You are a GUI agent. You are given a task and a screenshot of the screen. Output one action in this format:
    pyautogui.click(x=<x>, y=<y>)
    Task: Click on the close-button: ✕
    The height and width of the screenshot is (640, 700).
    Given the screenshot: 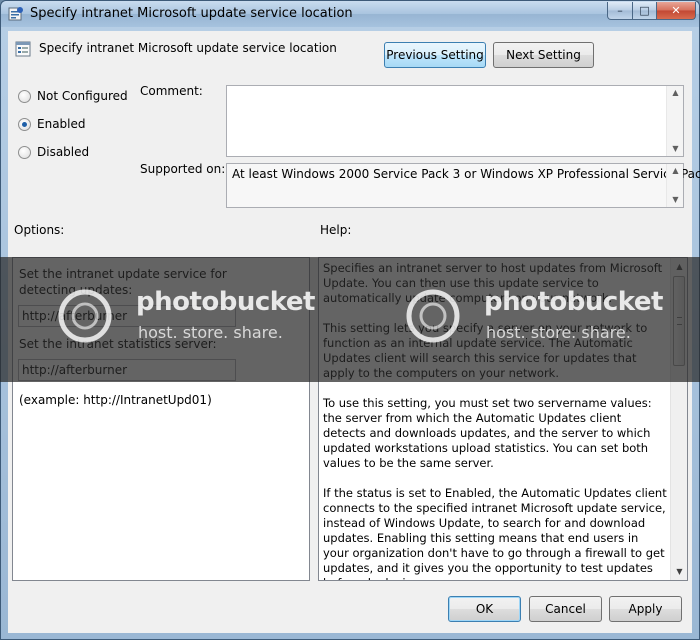 What is the action you would take?
    pyautogui.click(x=676, y=11)
    